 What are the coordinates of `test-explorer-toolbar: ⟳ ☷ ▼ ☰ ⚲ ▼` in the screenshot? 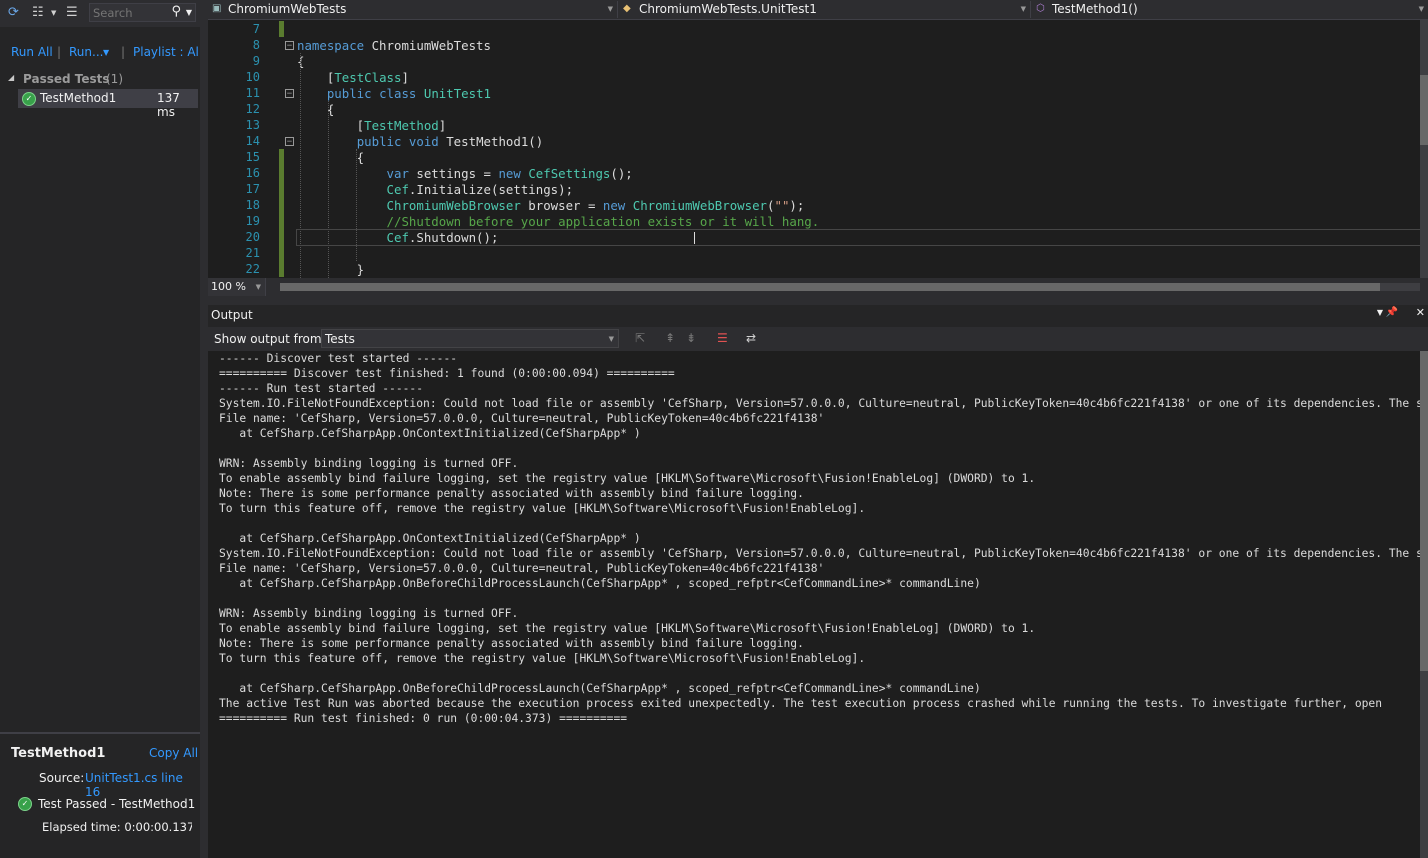 It's located at (100, 13).